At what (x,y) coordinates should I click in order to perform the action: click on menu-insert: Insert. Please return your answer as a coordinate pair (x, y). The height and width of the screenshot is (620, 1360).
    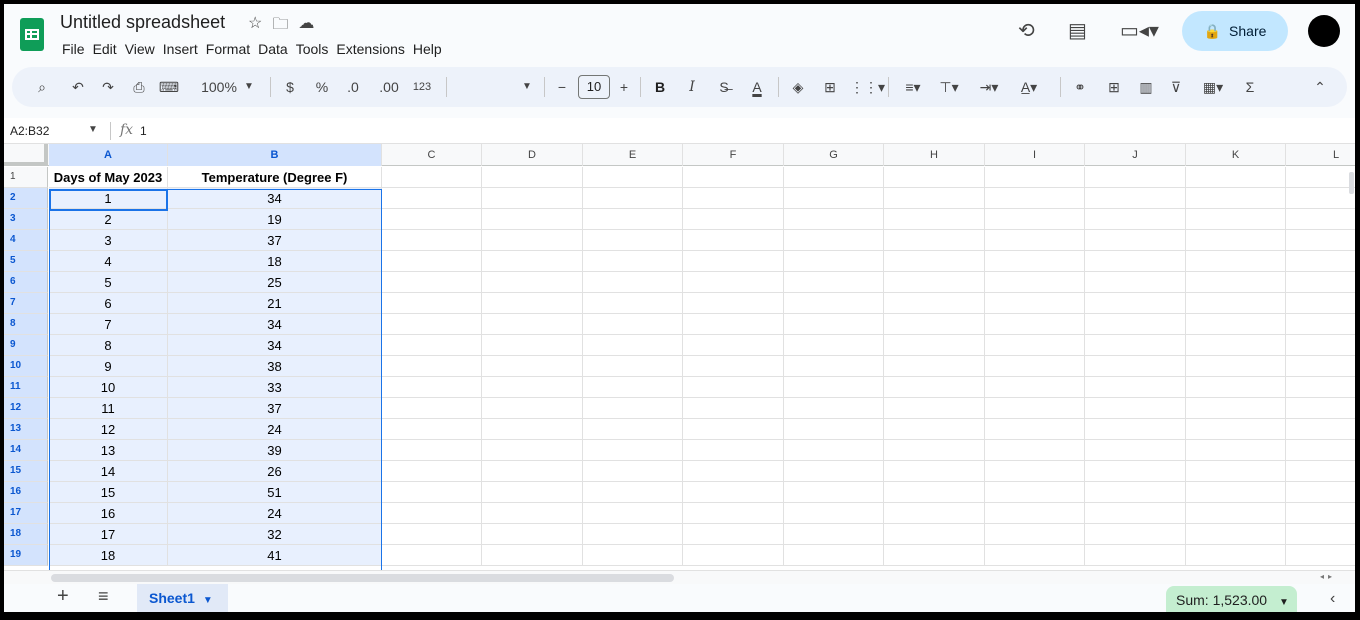
    Looking at the image, I should click on (184, 49).